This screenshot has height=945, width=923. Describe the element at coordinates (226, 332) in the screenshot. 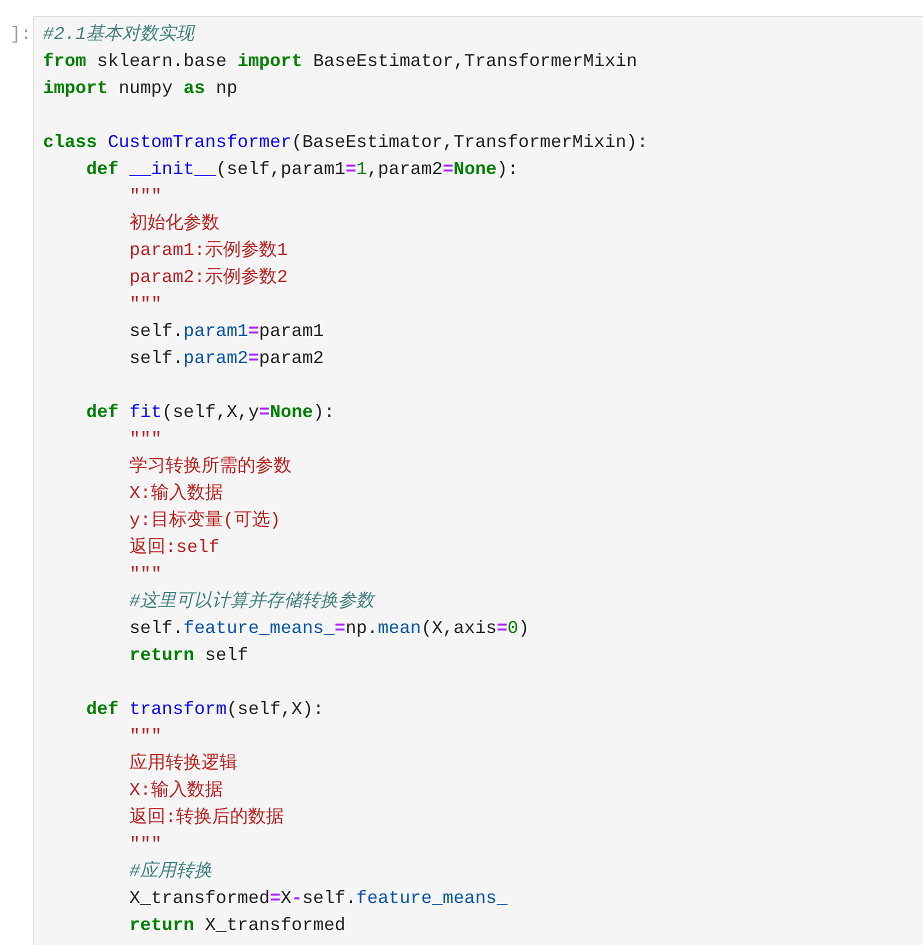

I see `code-line: self.param1=param1` at that location.